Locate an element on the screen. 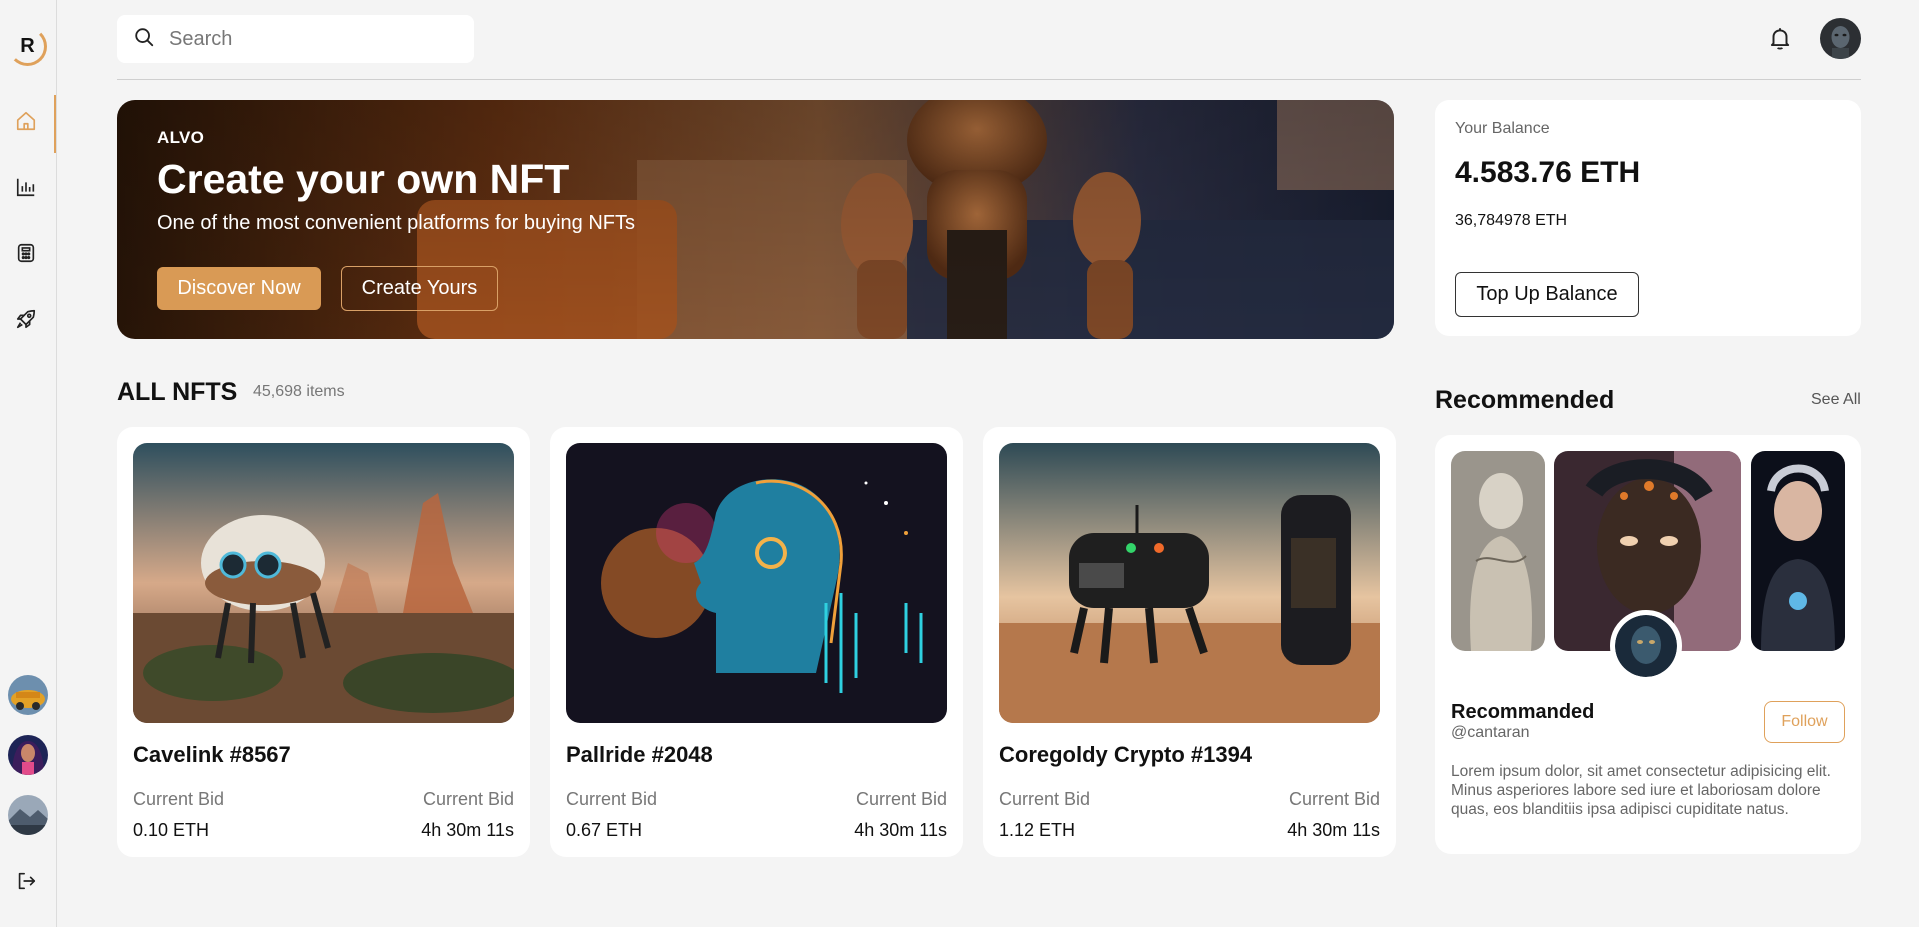 The height and width of the screenshot is (927, 1919). top-up-balance-button: Top Up Balance is located at coordinates (1547, 294).